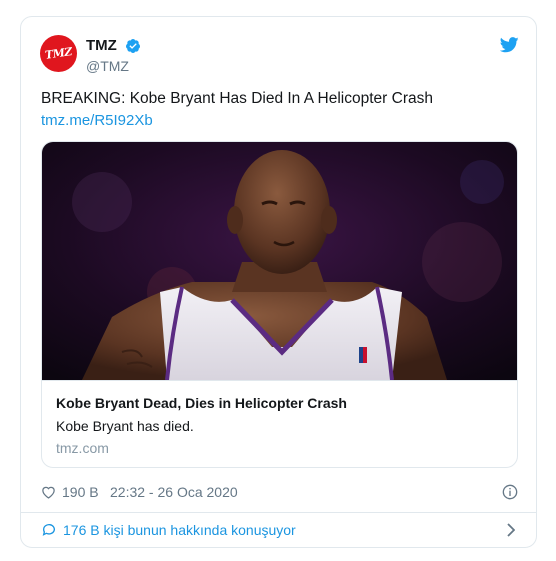 The height and width of the screenshot is (561, 556). Describe the element at coordinates (48, 492) in the screenshot. I see `heart-icon` at that location.